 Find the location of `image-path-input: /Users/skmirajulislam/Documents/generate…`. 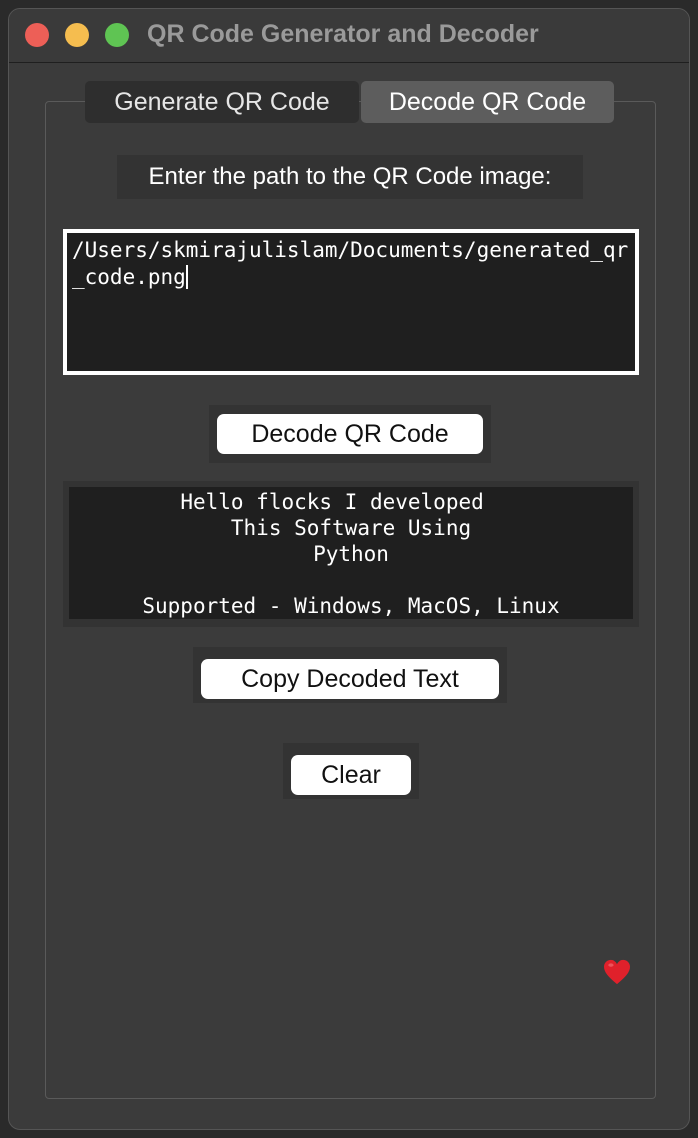

image-path-input: /Users/skmirajulislam/Documents/generate… is located at coordinates (351, 302).